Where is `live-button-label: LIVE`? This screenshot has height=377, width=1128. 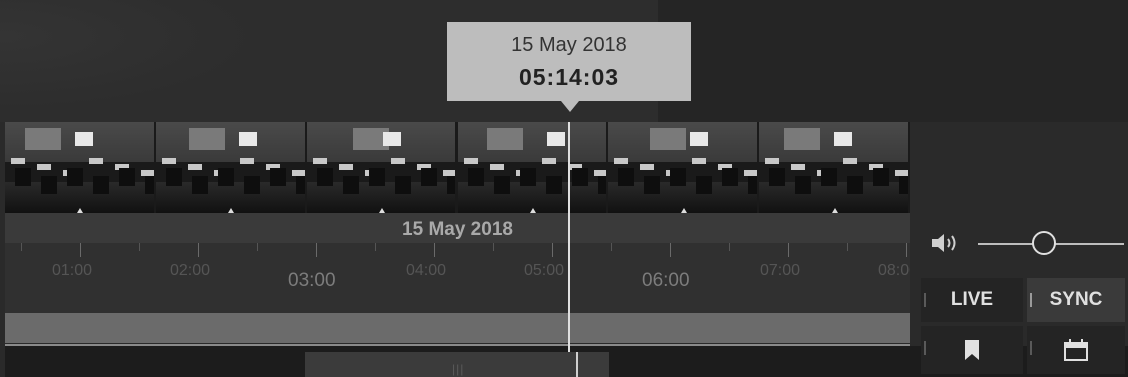 live-button-label: LIVE is located at coordinates (972, 299).